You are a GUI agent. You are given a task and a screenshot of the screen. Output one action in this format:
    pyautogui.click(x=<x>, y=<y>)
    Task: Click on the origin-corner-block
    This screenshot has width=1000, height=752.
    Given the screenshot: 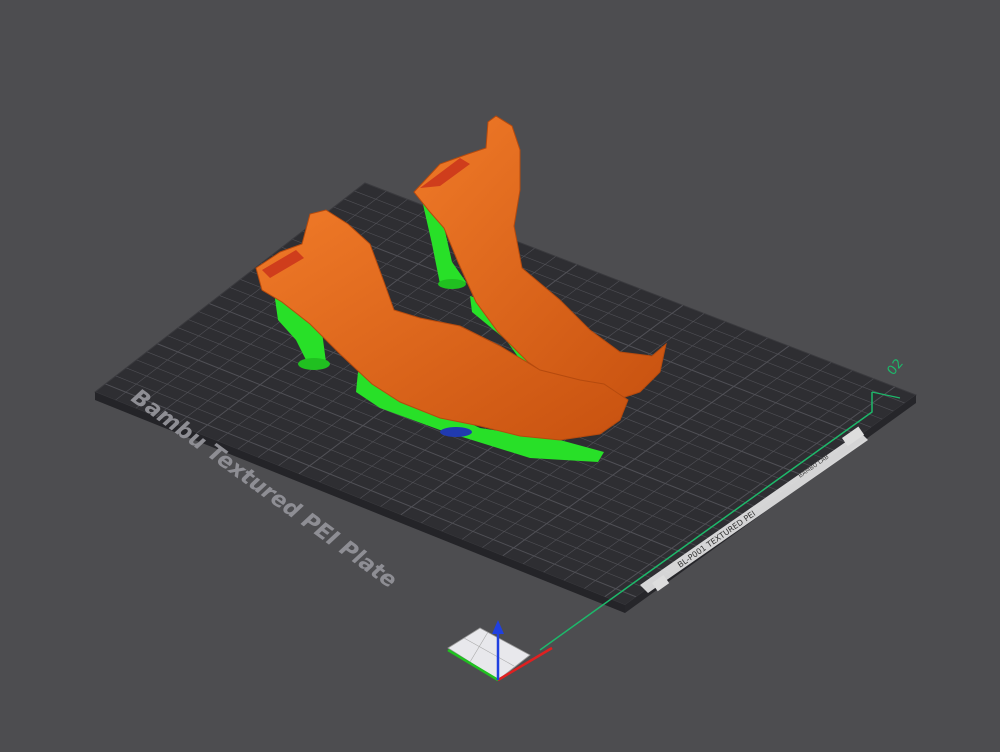 What is the action you would take?
    pyautogui.click(x=489, y=654)
    